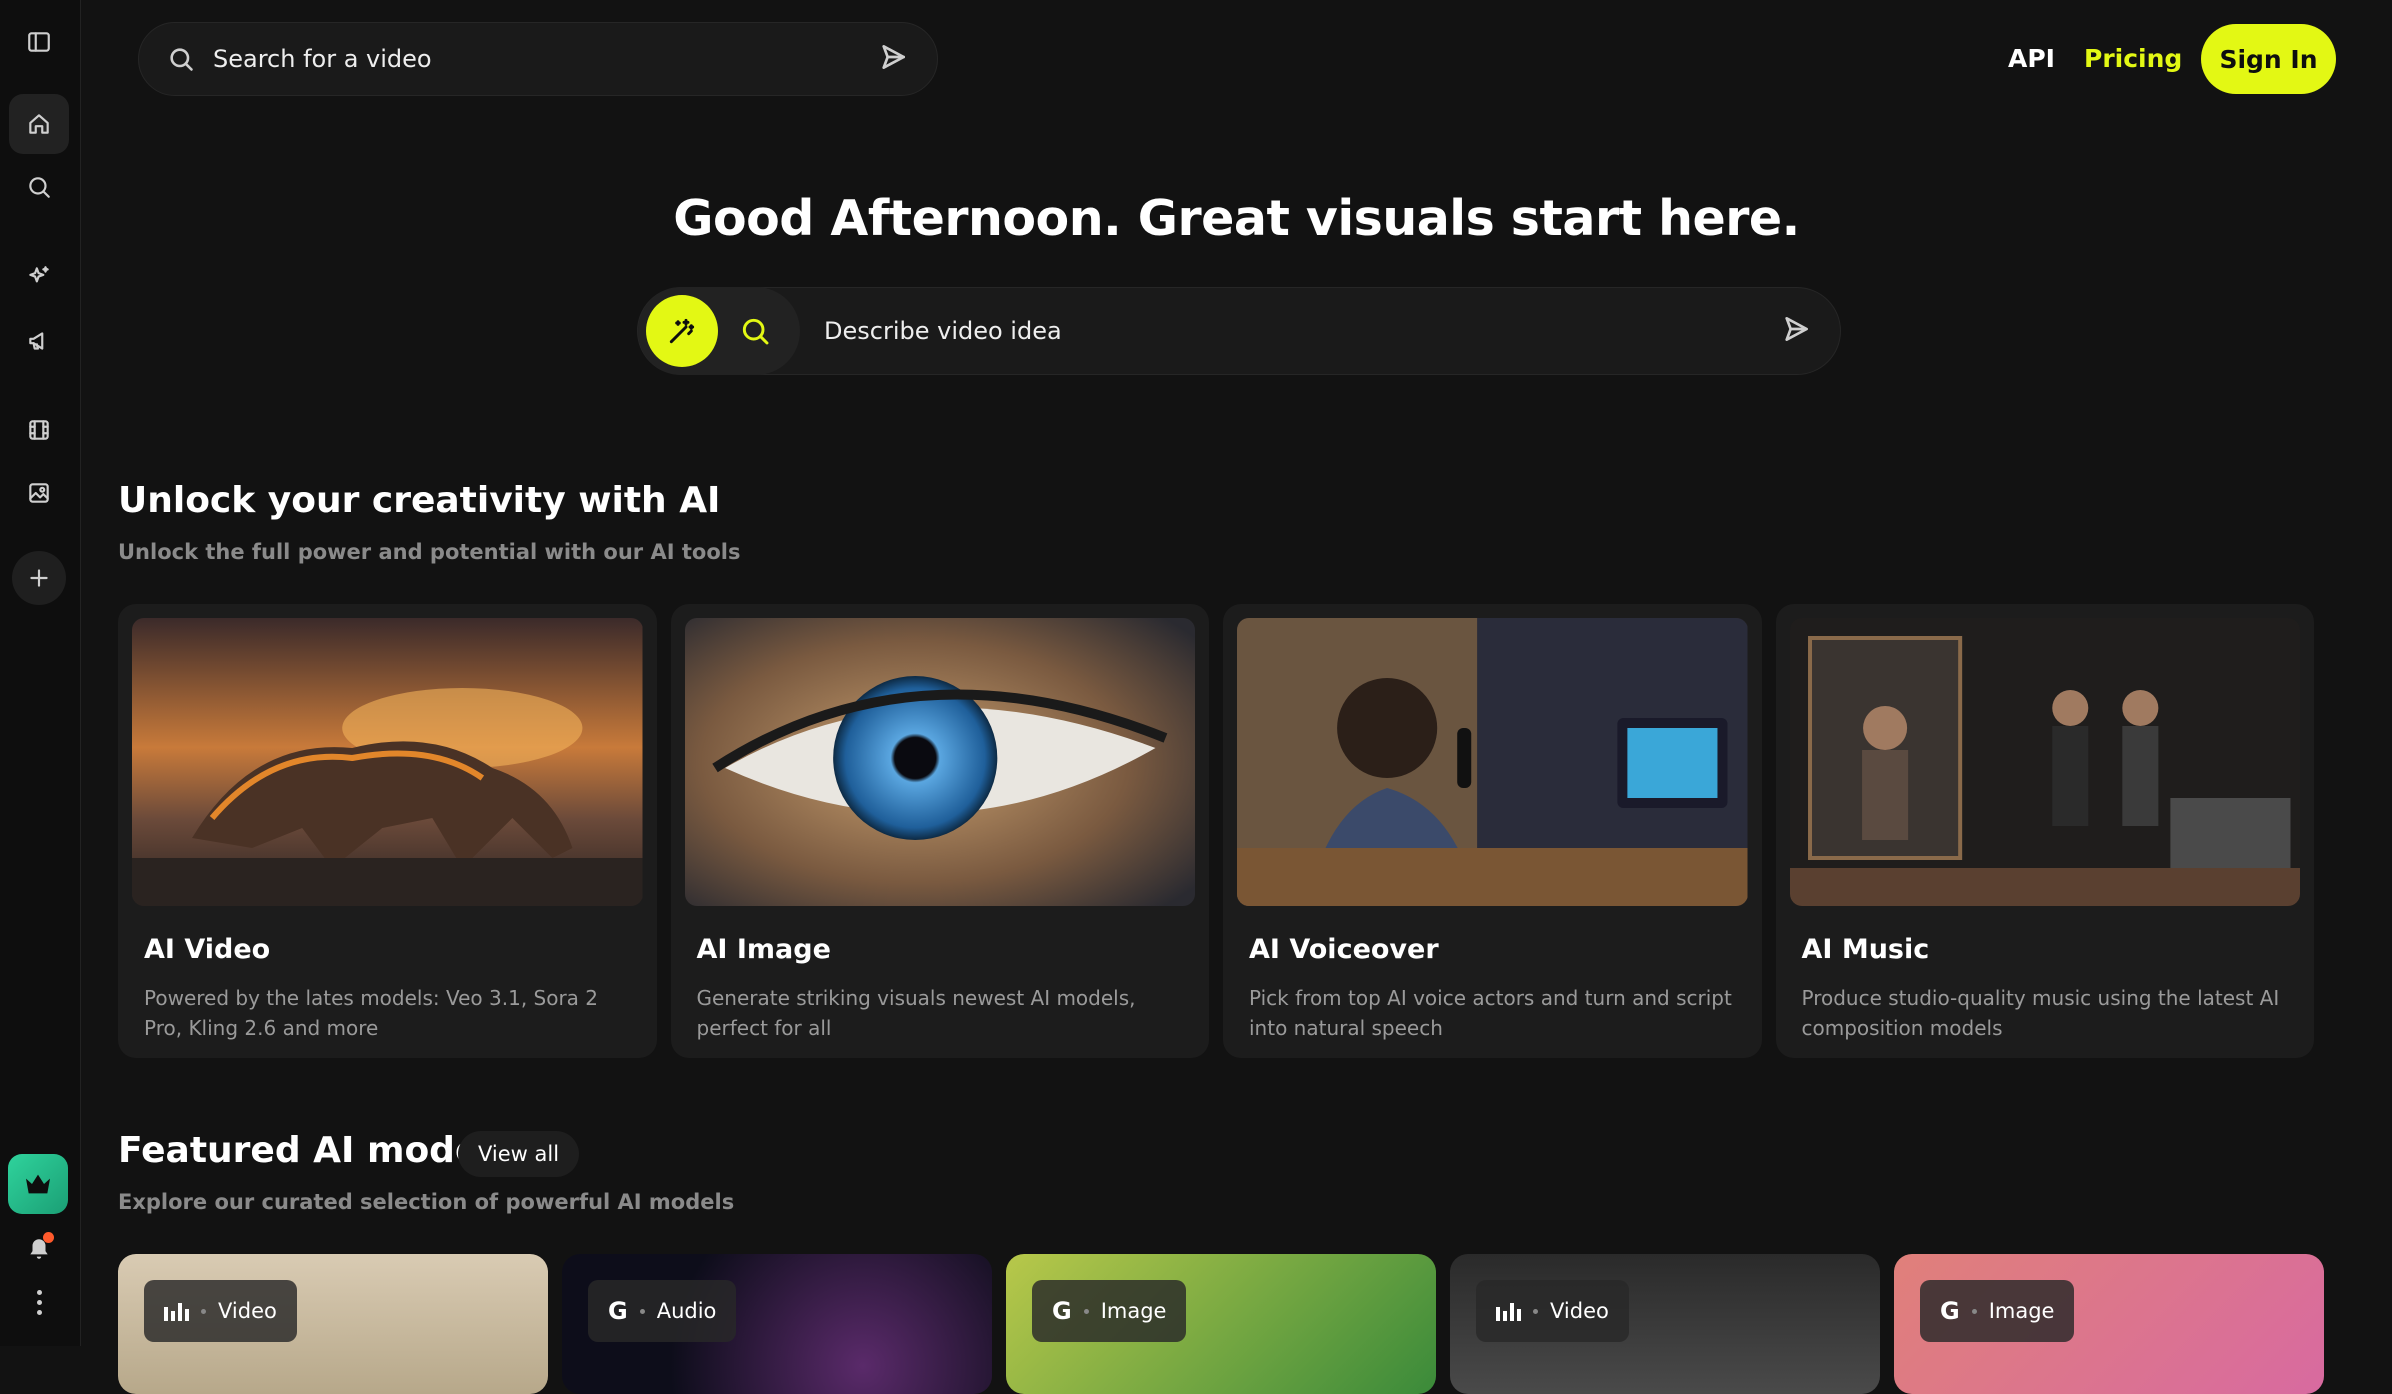  I want to click on model-type-badge: G Audio, so click(662, 1311).